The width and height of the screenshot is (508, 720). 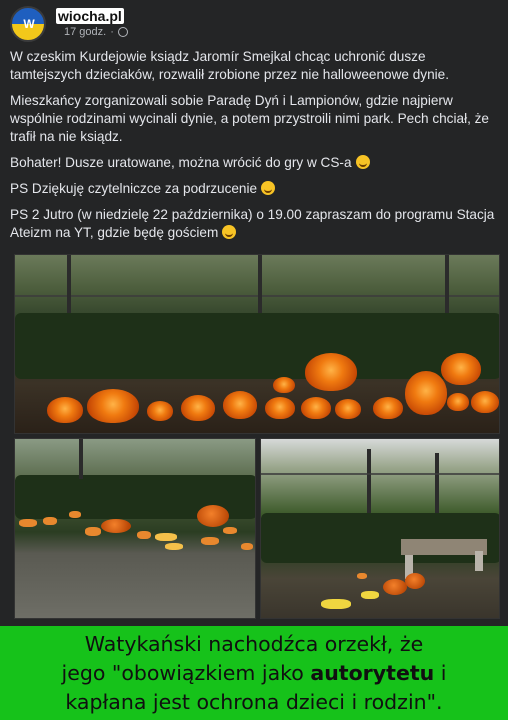 I want to click on photo-bench-pumpkins, so click(x=380, y=528).